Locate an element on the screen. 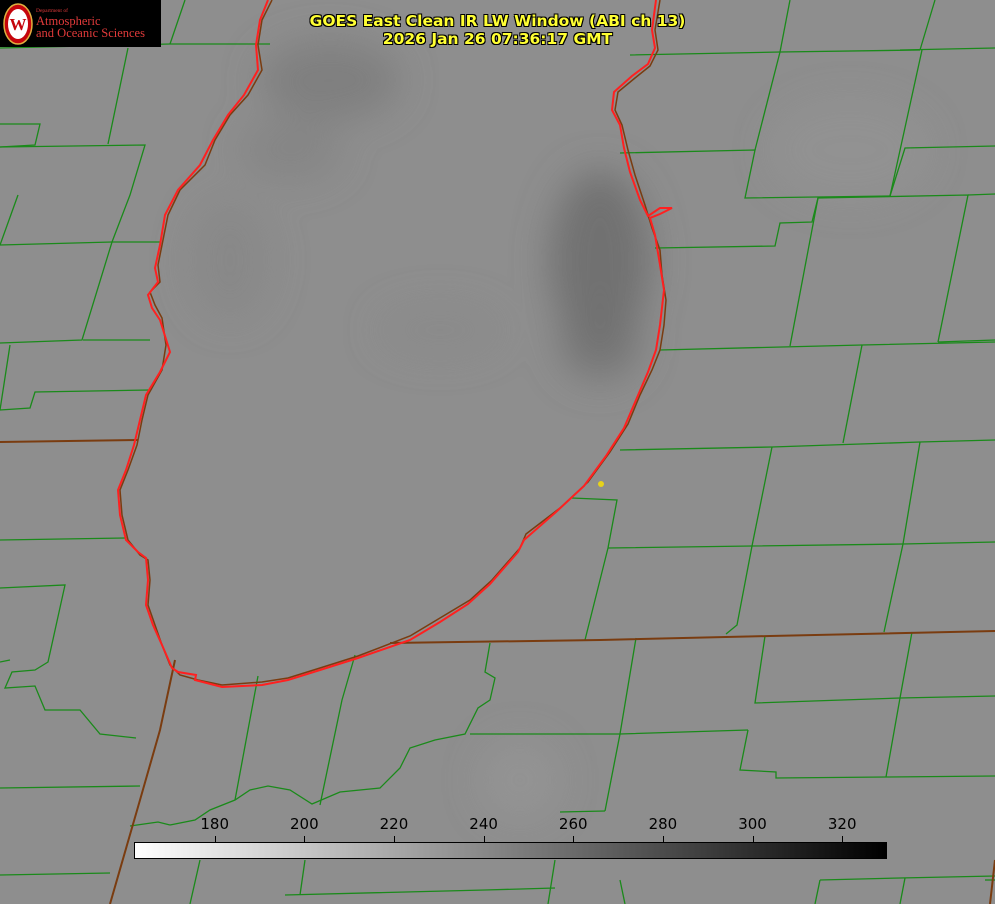  colorbar-tick-label: 280 is located at coordinates (663, 824).